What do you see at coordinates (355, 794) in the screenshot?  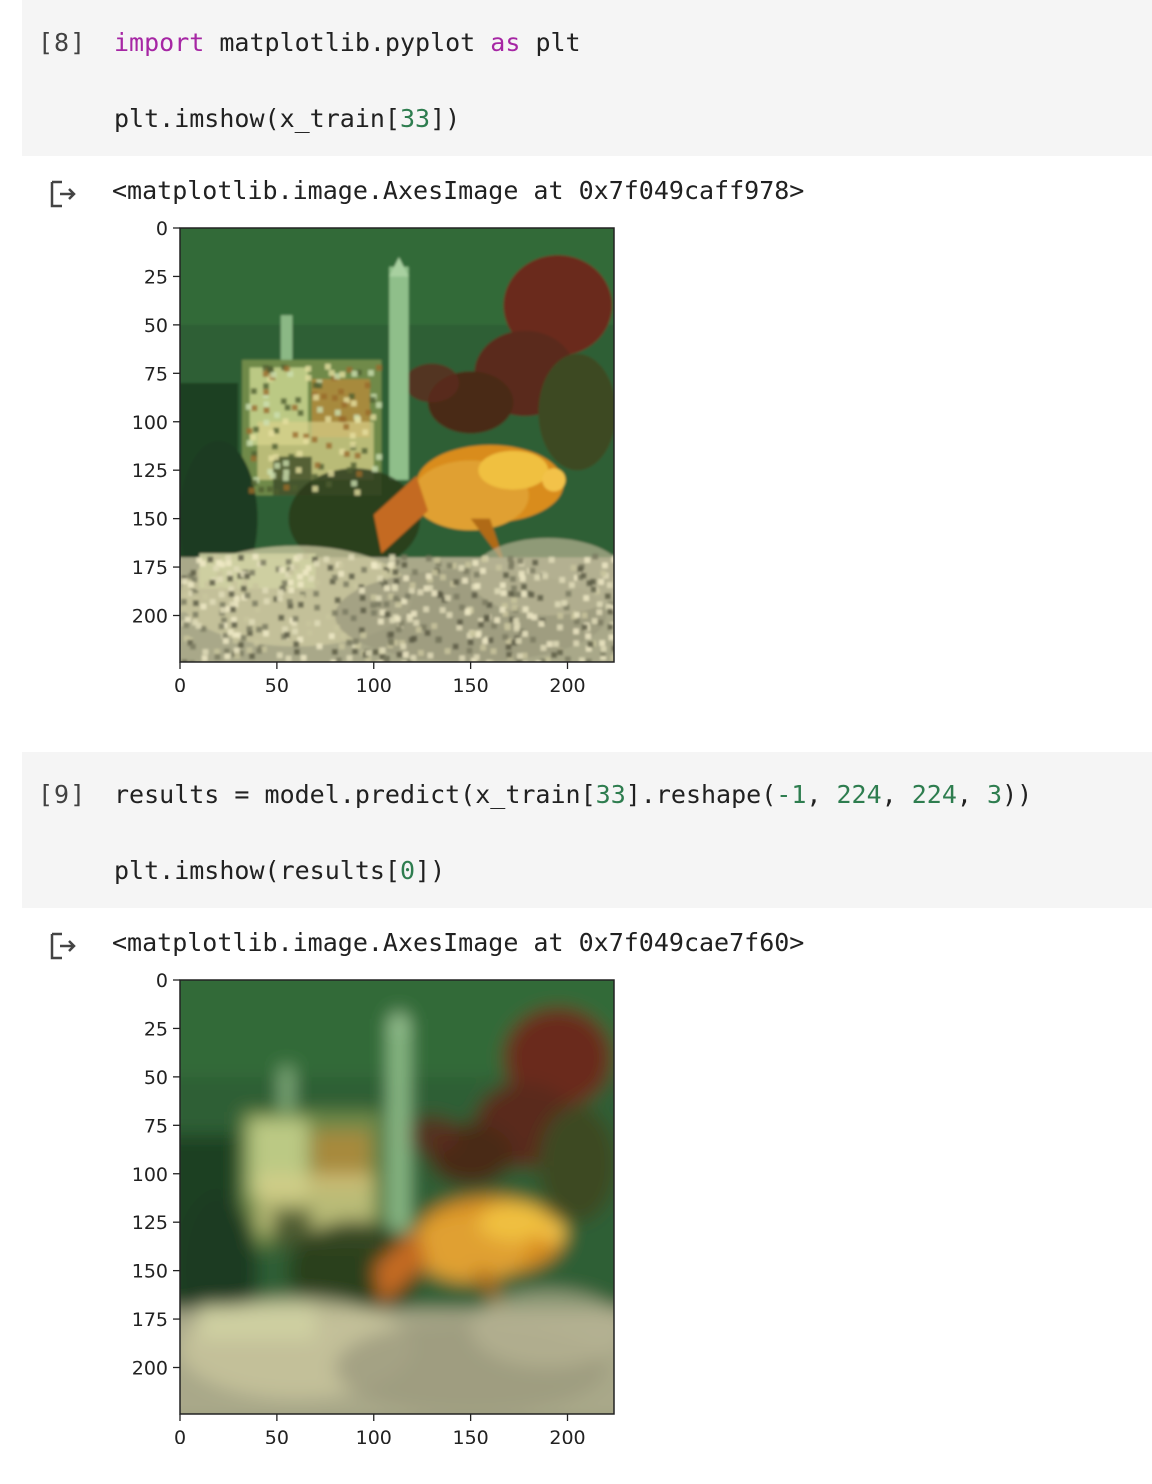 I see `code-text: results = model.predict(x_train[` at bounding box center [355, 794].